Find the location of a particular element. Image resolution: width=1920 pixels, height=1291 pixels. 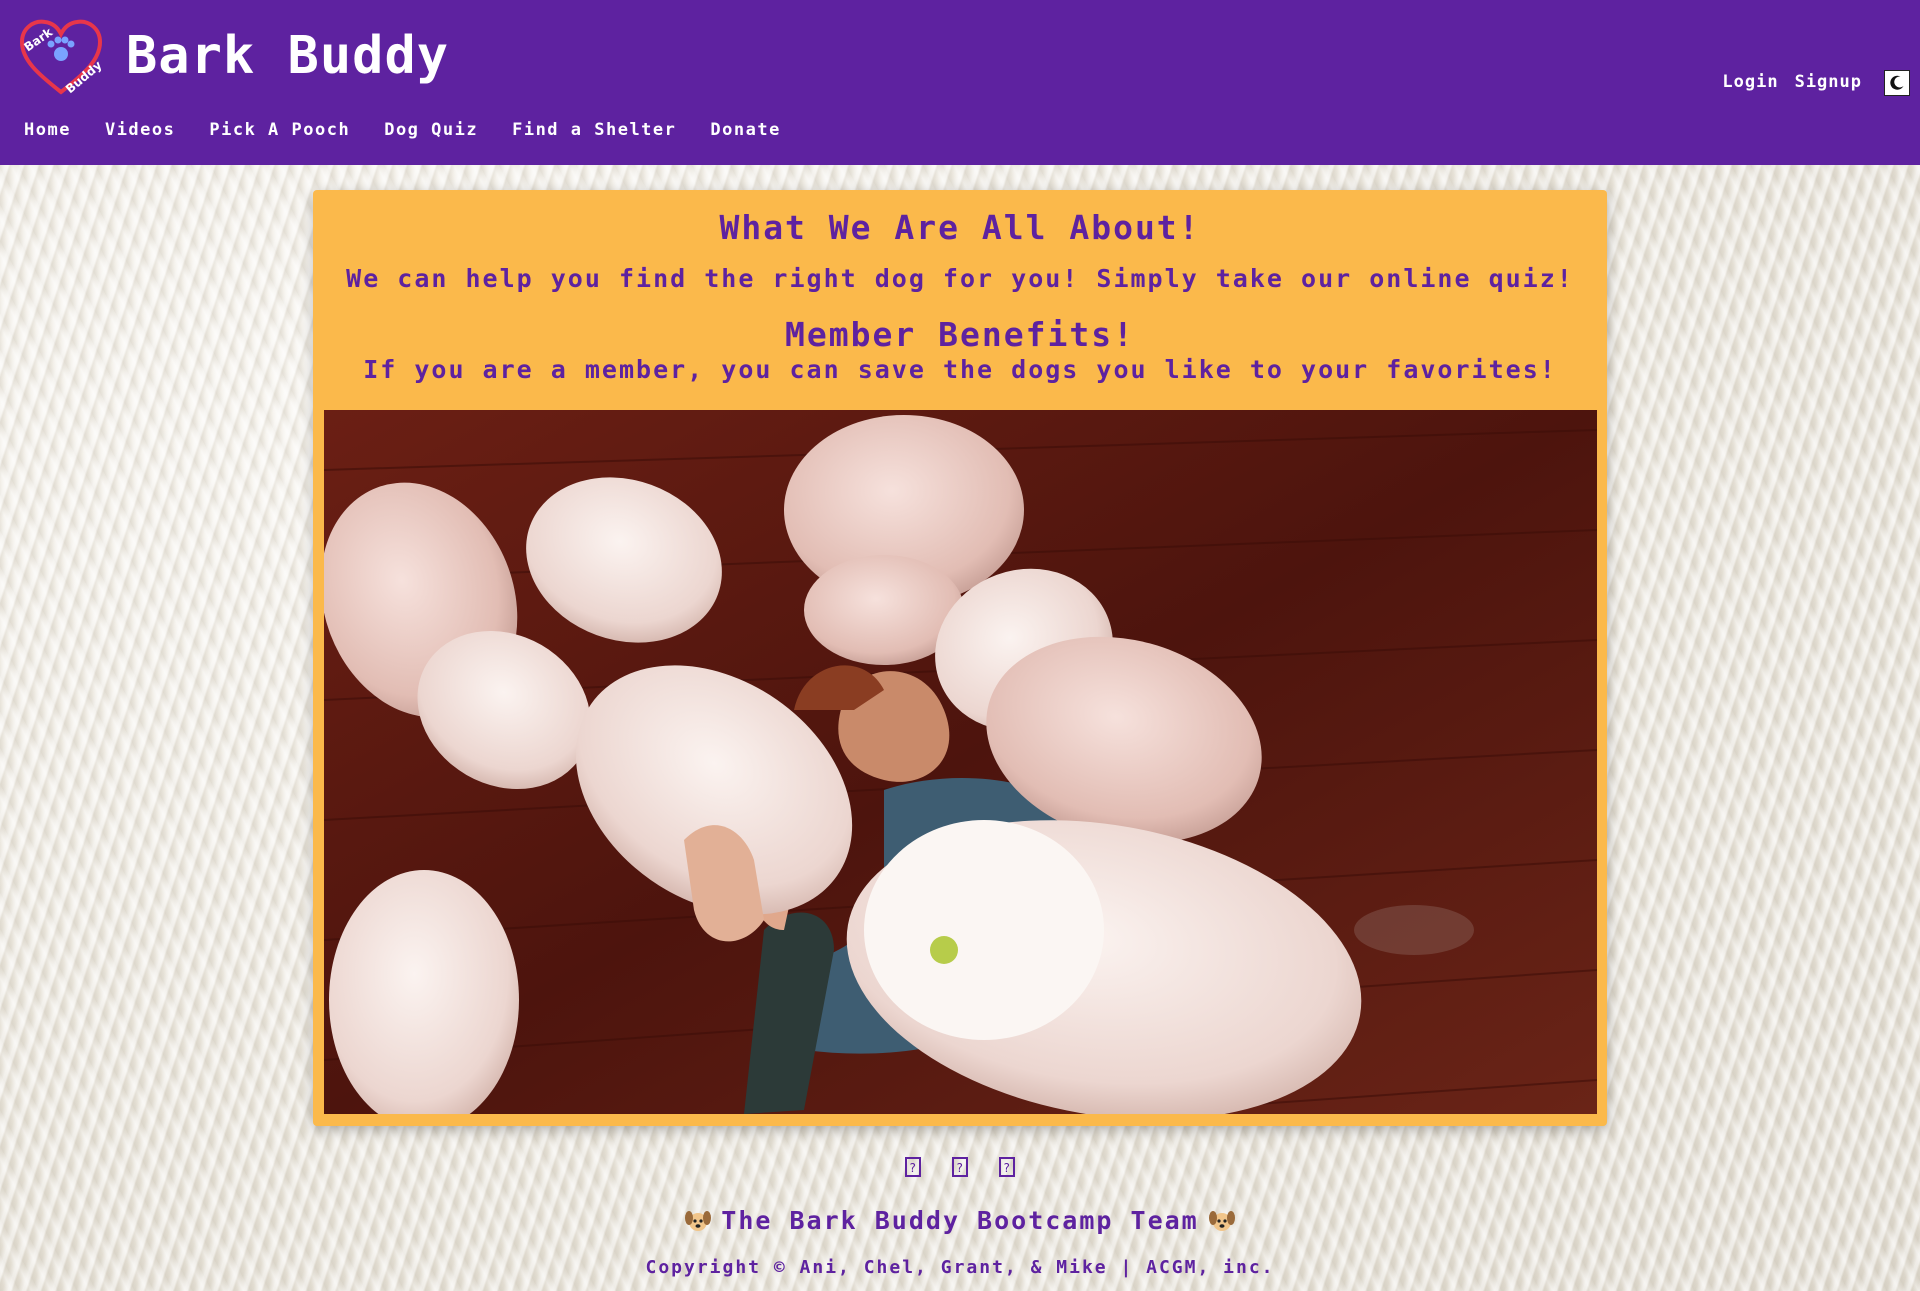

email-icon: ? is located at coordinates (1007, 1170).